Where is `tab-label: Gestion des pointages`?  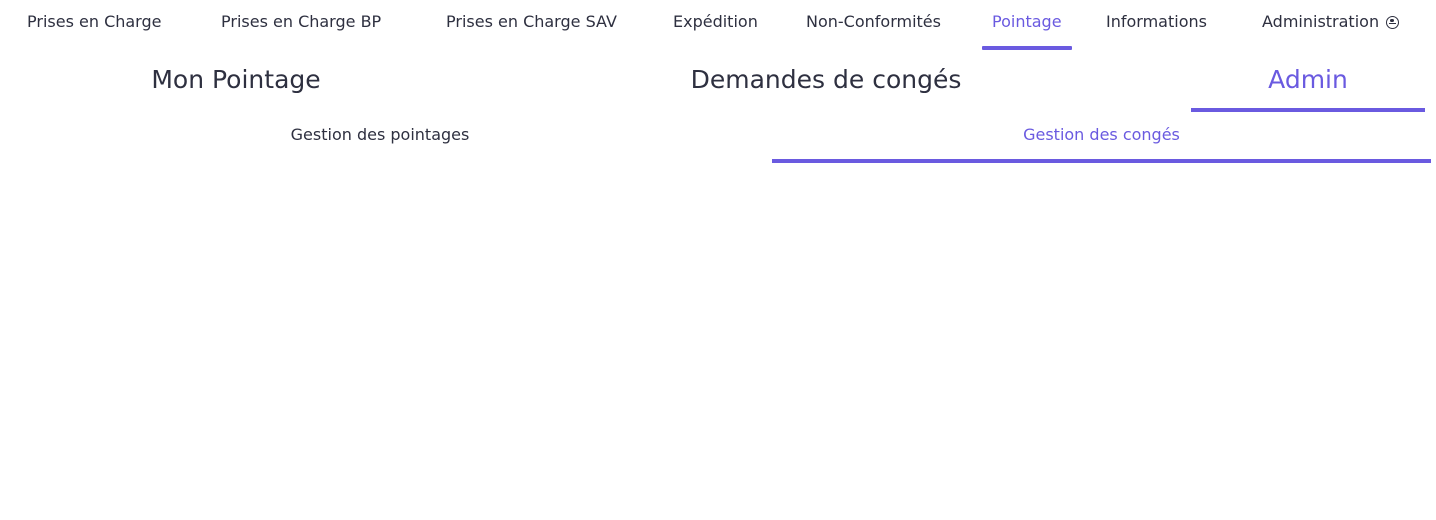 tab-label: Gestion des pointages is located at coordinates (380, 134).